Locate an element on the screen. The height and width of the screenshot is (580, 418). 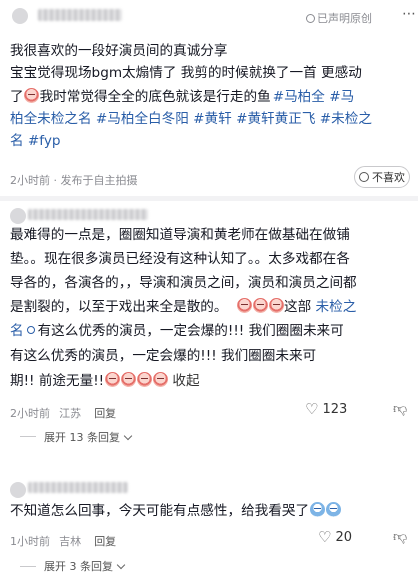
avatar is located at coordinates (20, 16).